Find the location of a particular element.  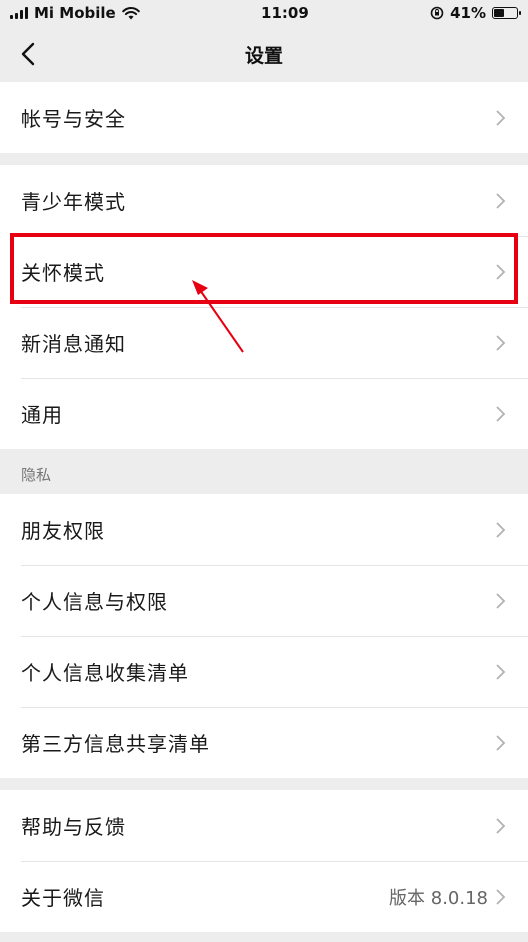

settings-item-label: 个人信息与权限 is located at coordinates (94, 602).